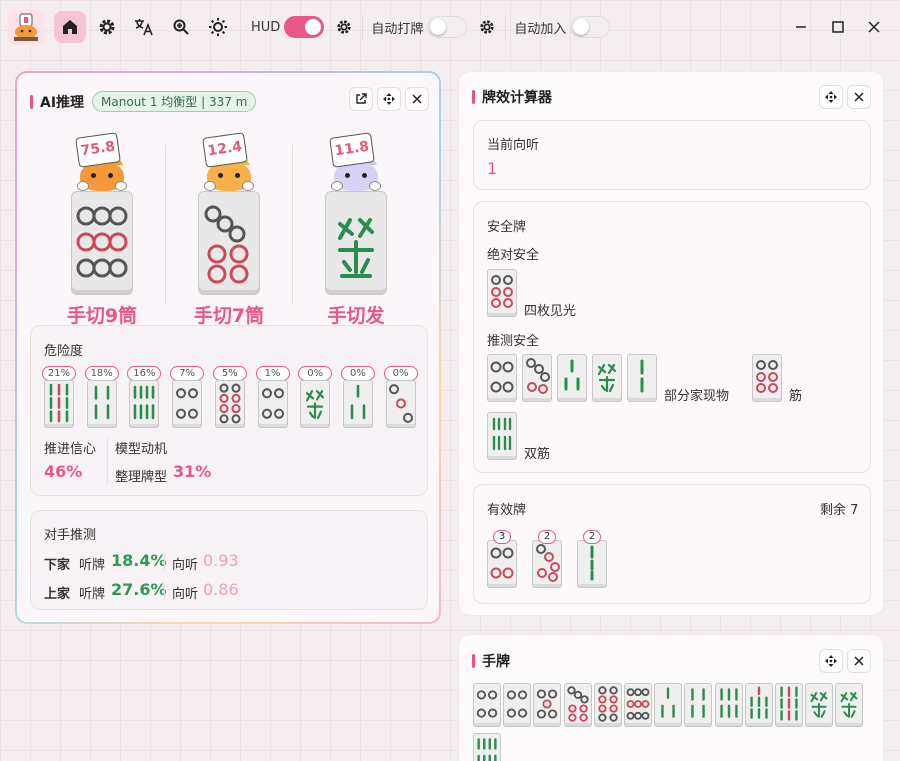 This screenshot has width=900, height=761. Describe the element at coordinates (540, 29) in the screenshot. I see `auto-join-label: 自动加入` at that location.